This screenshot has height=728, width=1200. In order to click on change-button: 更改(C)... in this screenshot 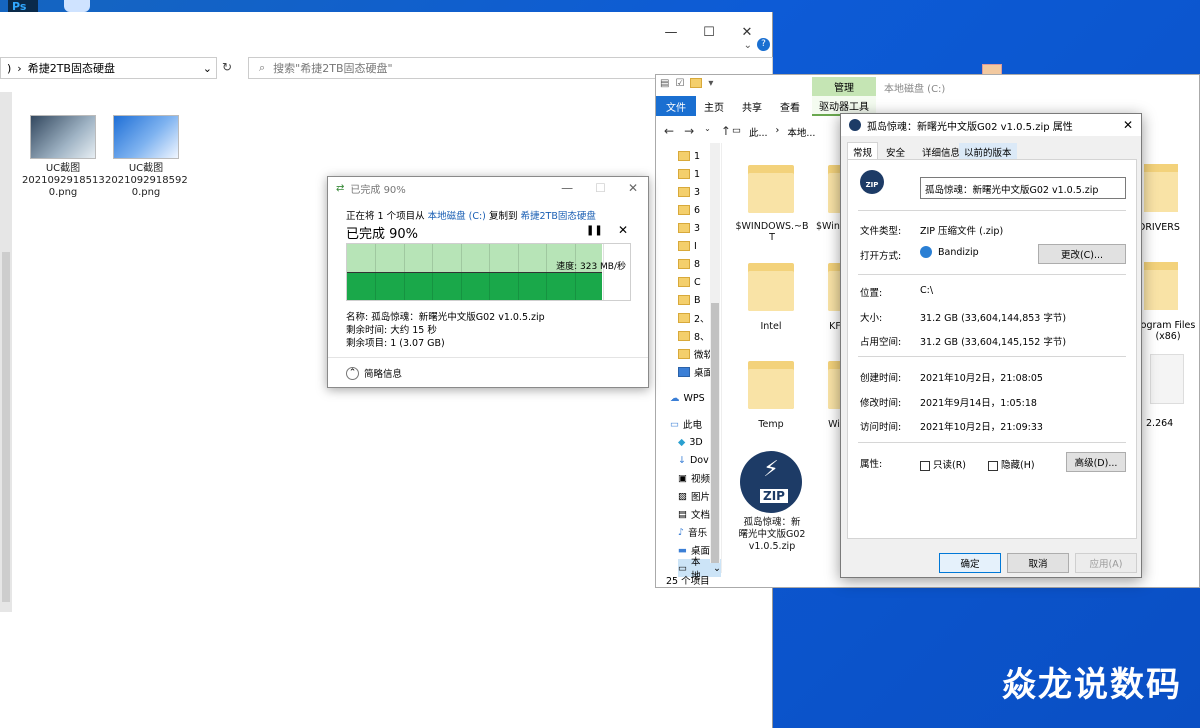, I will do `click(1082, 254)`.